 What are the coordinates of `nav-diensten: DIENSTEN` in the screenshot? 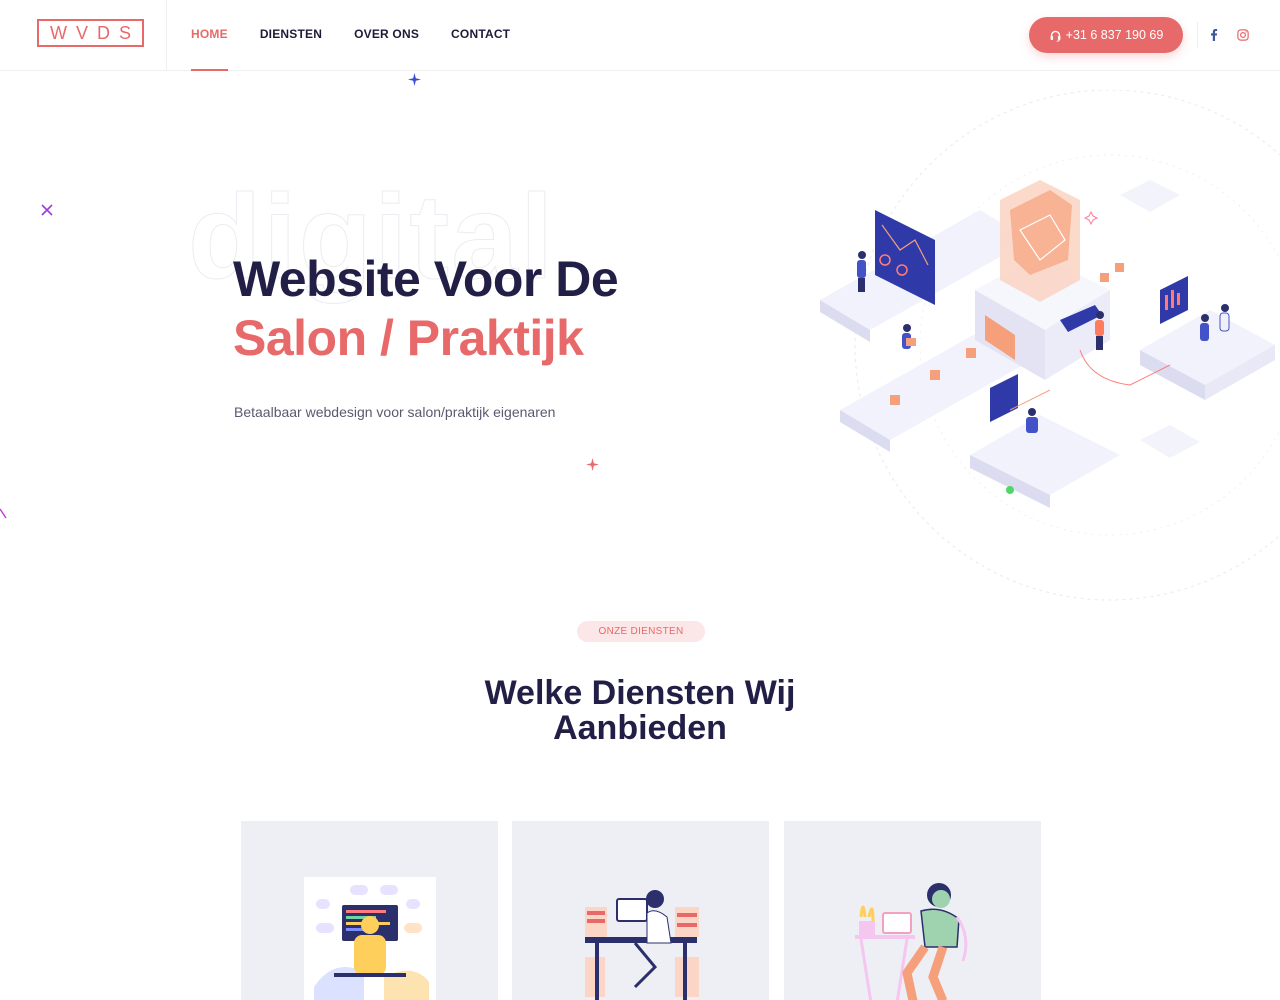 It's located at (291, 35).